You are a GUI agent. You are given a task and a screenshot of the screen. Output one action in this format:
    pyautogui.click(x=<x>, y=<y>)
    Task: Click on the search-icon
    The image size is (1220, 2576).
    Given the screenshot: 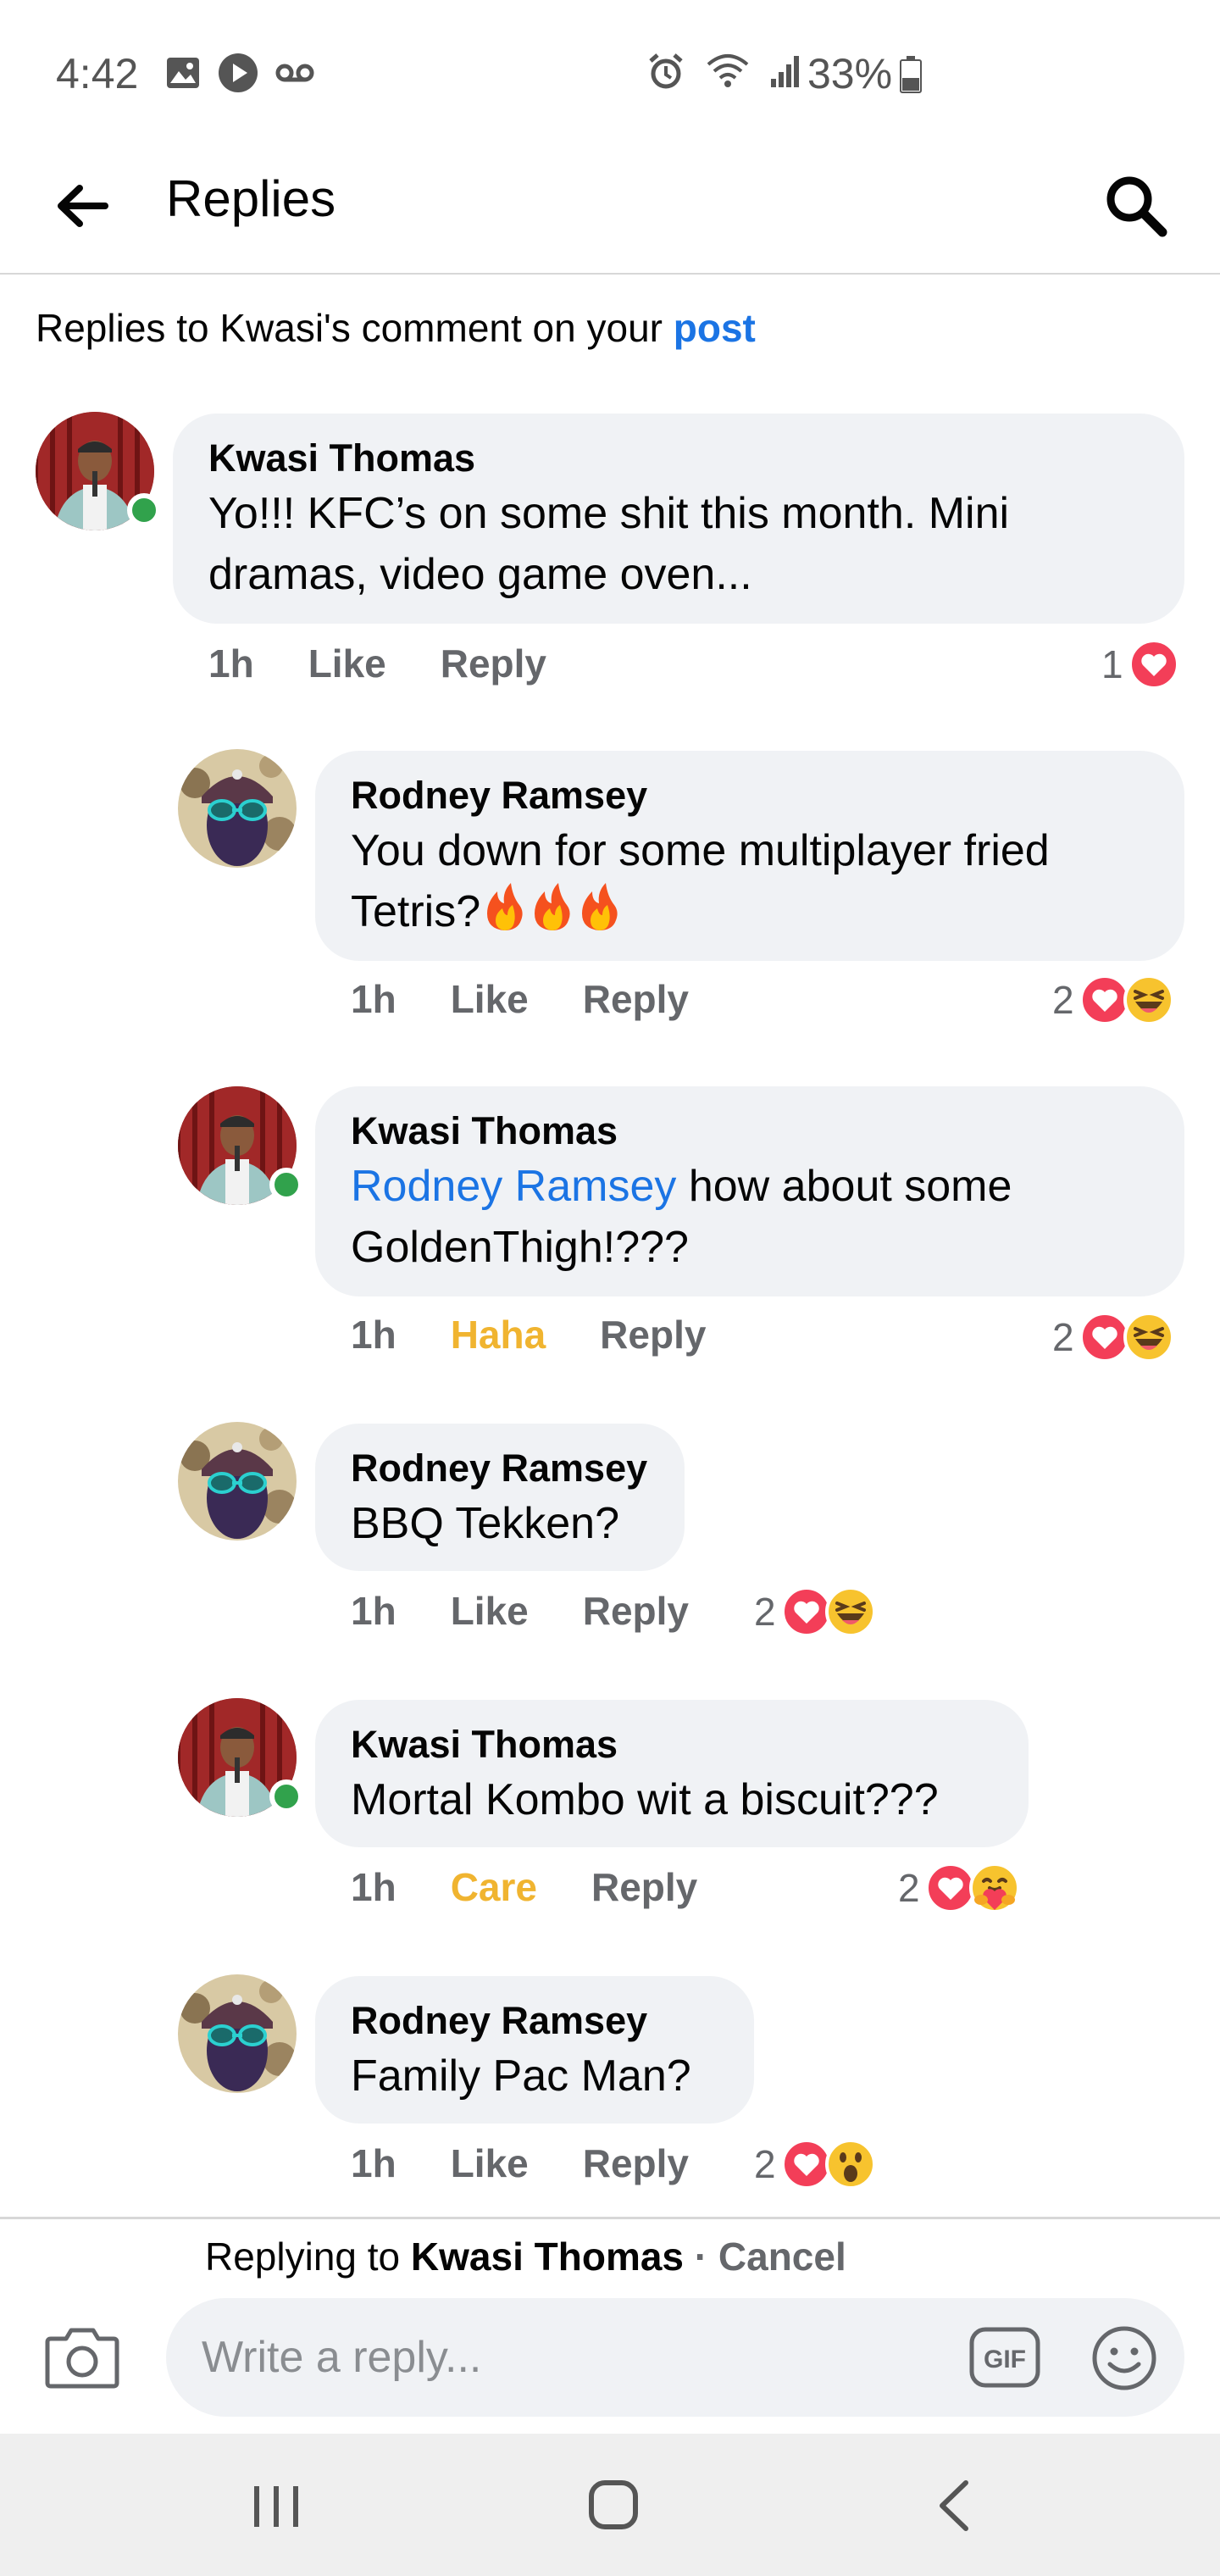 What is the action you would take?
    pyautogui.click(x=1135, y=205)
    